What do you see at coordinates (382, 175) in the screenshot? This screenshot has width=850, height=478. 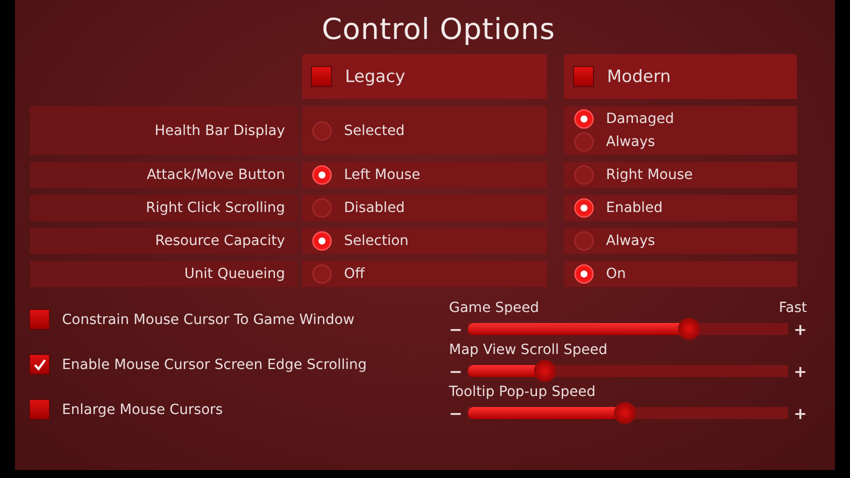 I see `option-label: Left Mouse` at bounding box center [382, 175].